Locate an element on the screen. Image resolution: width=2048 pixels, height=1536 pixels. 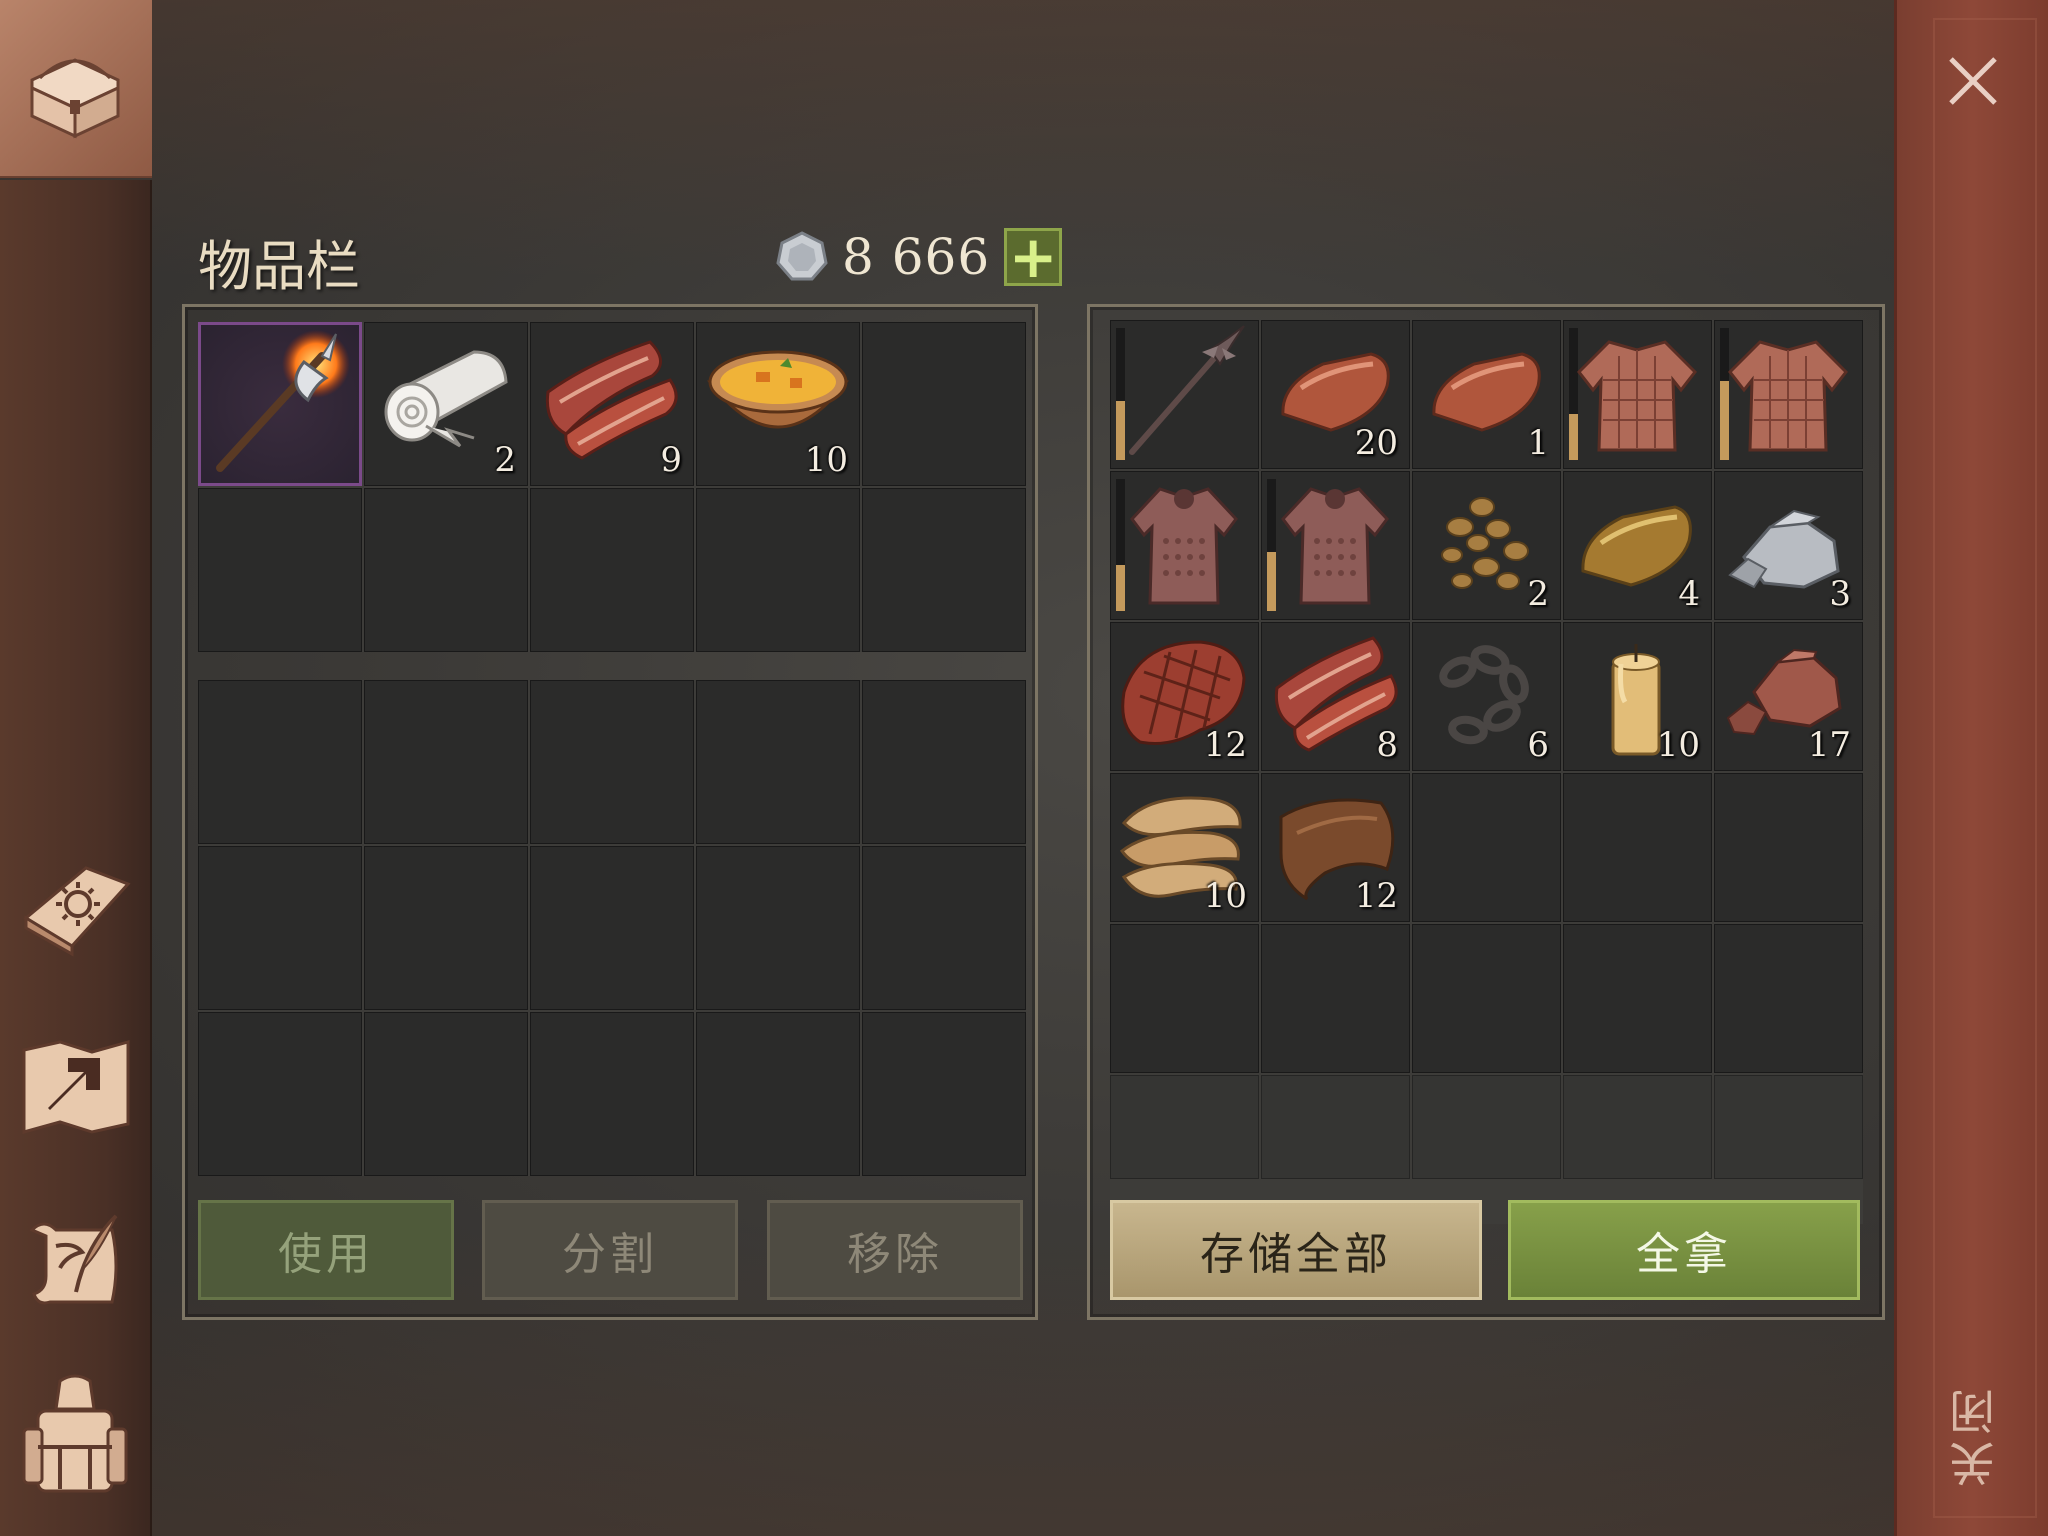
item-quantity: 3 is located at coordinates (1840, 594).